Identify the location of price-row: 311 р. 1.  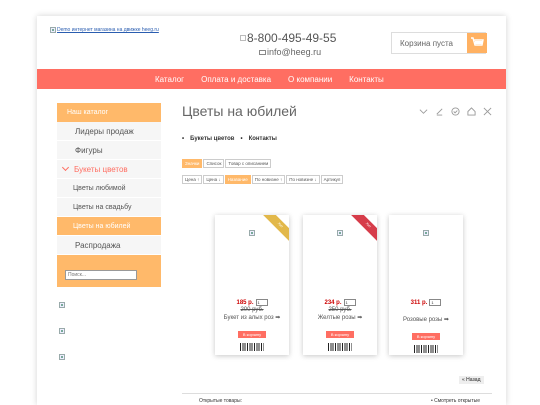
(426, 302).